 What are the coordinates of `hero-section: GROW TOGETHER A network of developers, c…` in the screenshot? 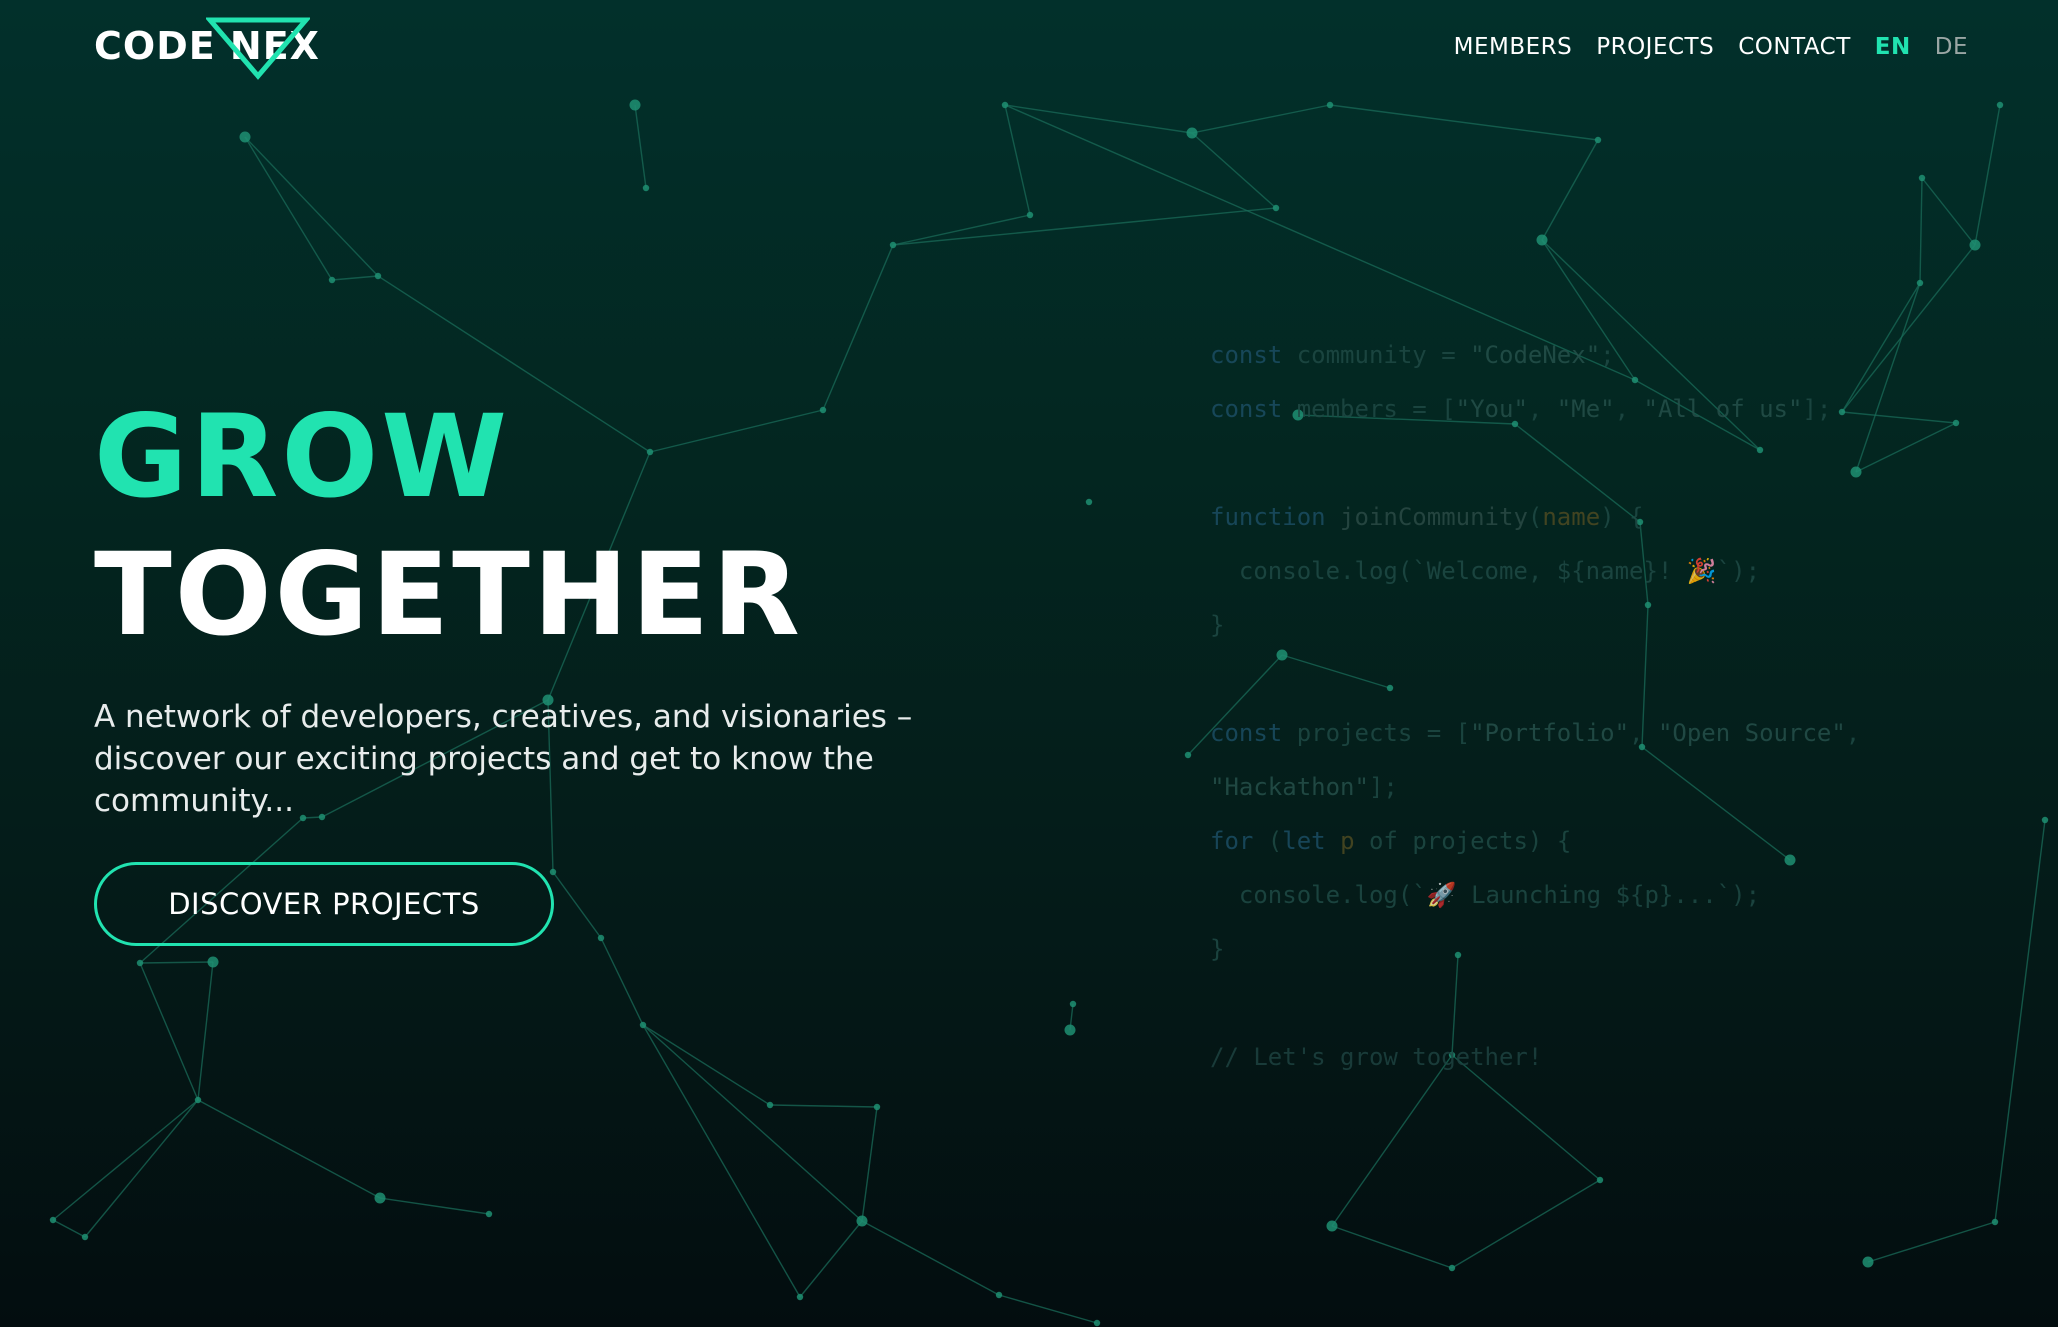 It's located at (554, 611).